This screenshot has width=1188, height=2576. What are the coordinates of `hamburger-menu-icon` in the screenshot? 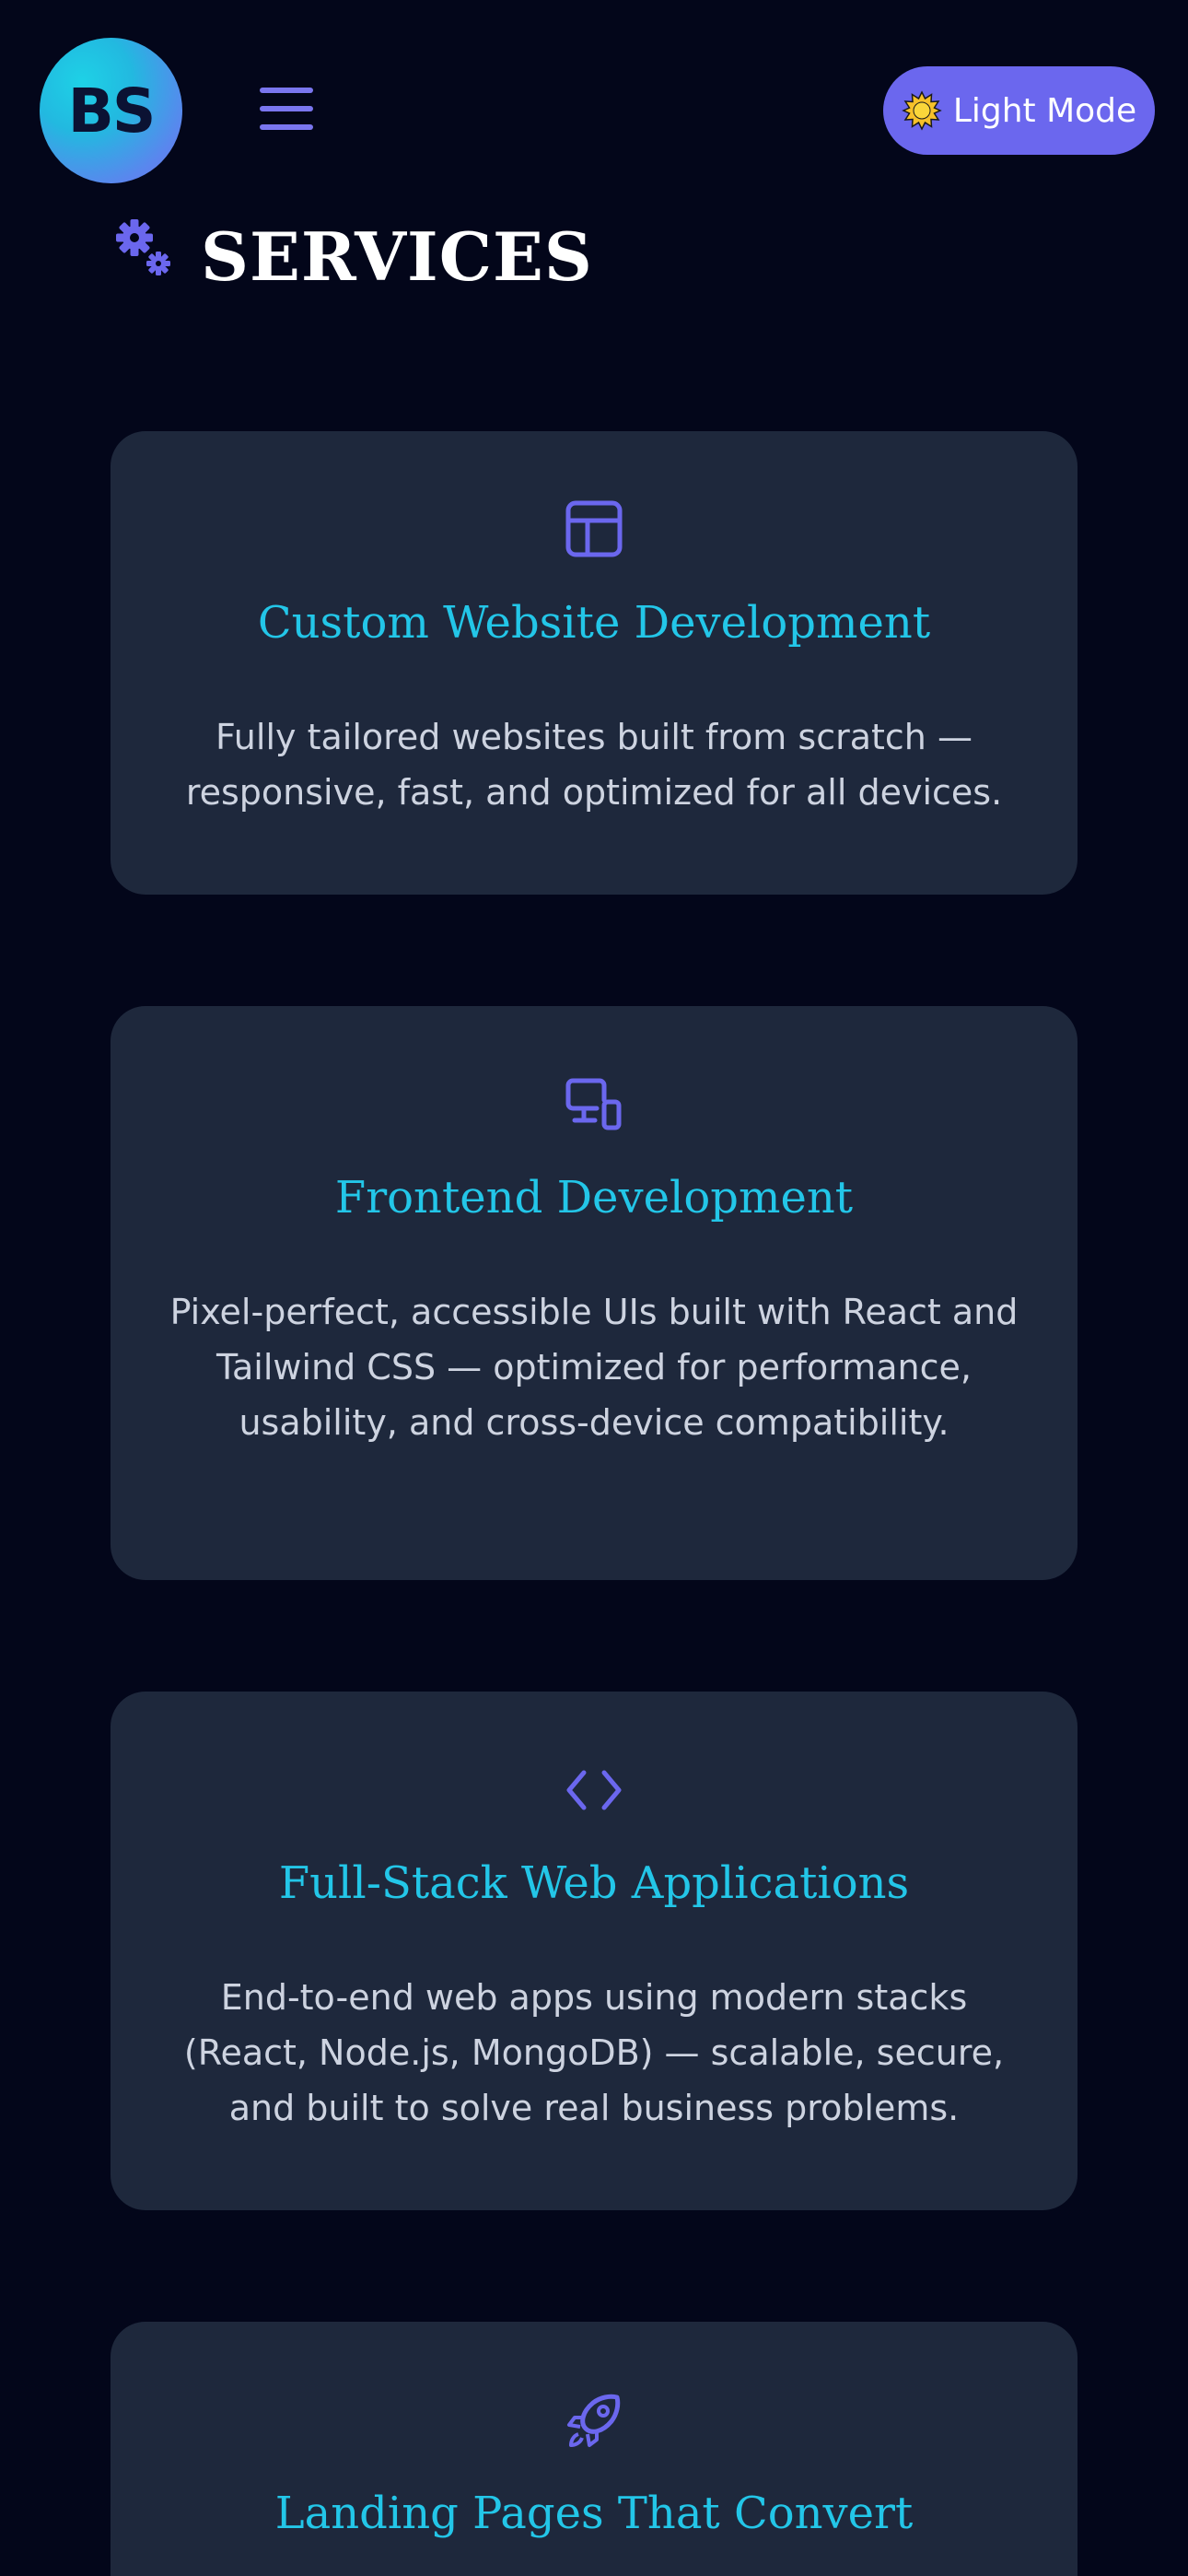 It's located at (286, 109).